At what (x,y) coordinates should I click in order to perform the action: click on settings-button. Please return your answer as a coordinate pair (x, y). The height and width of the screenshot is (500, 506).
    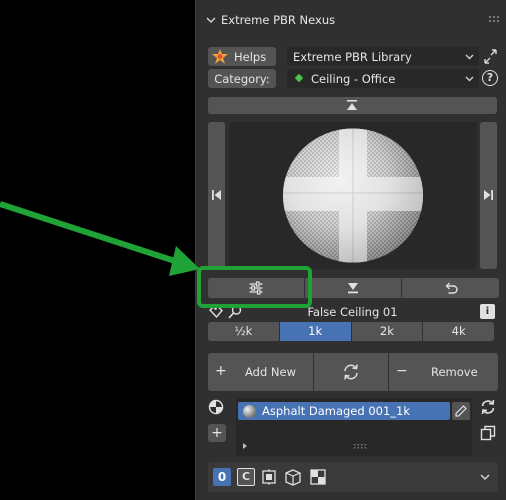
    Looking at the image, I should click on (256, 288).